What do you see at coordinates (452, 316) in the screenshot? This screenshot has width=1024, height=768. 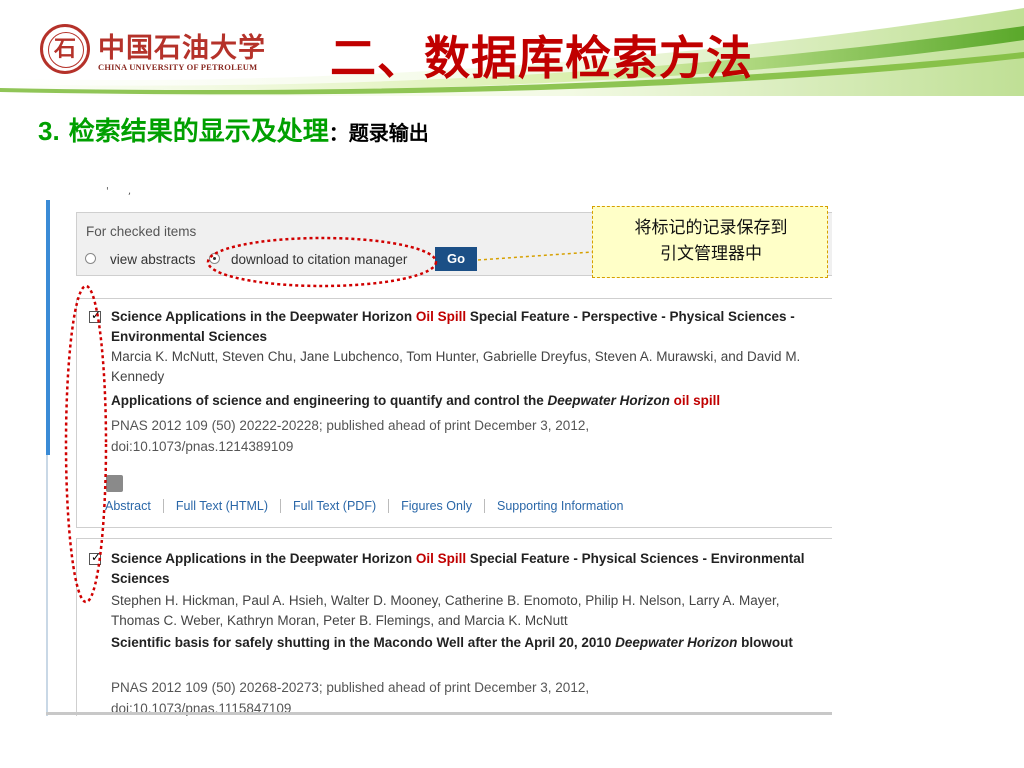 I see `result-1-highlight-spill: Spill` at bounding box center [452, 316].